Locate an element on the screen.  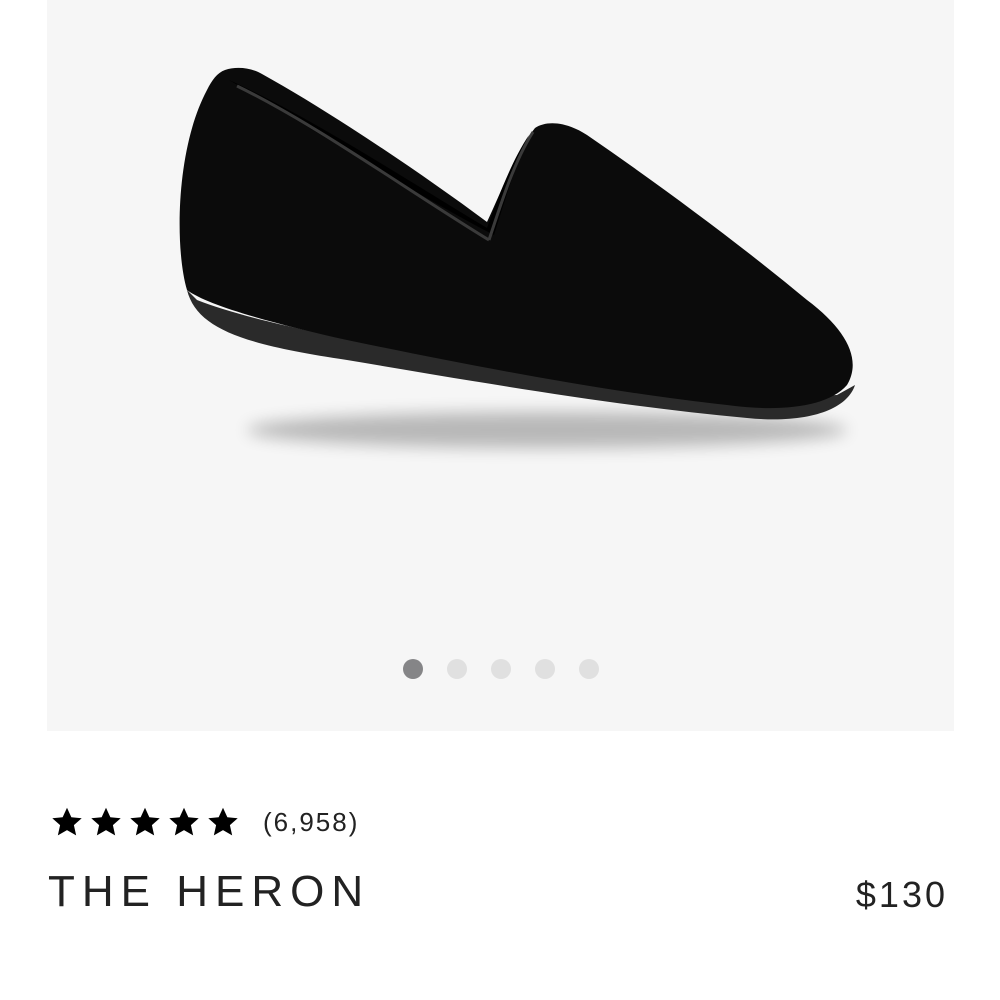
review-count: (6,958) is located at coordinates (311, 822).